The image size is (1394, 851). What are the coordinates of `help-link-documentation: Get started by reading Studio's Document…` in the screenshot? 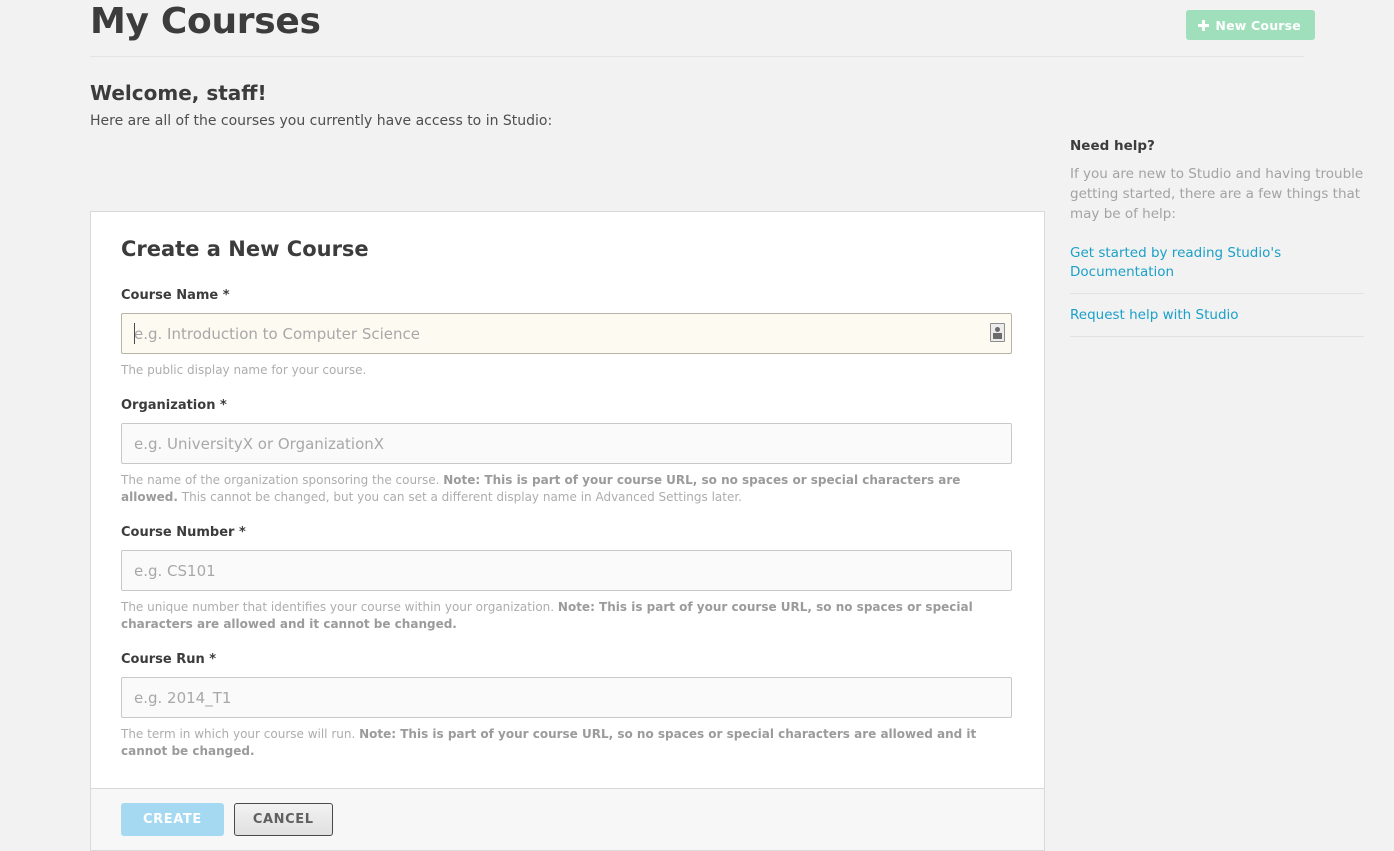 It's located at (1217, 269).